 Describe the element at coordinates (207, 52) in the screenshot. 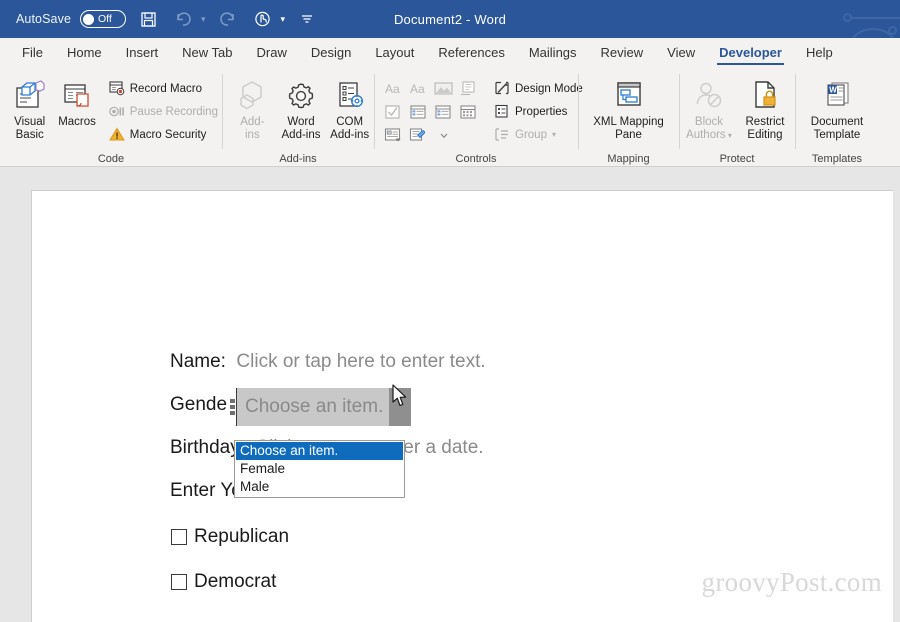

I see `tab-new-tab: New Tab` at that location.